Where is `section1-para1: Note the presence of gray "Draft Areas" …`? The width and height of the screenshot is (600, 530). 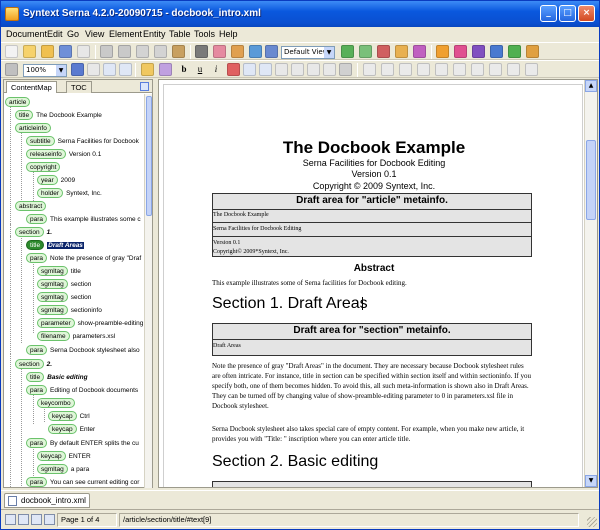
section1-para1: Note the presence of gray "Draft Areas" … is located at coordinates (372, 386).